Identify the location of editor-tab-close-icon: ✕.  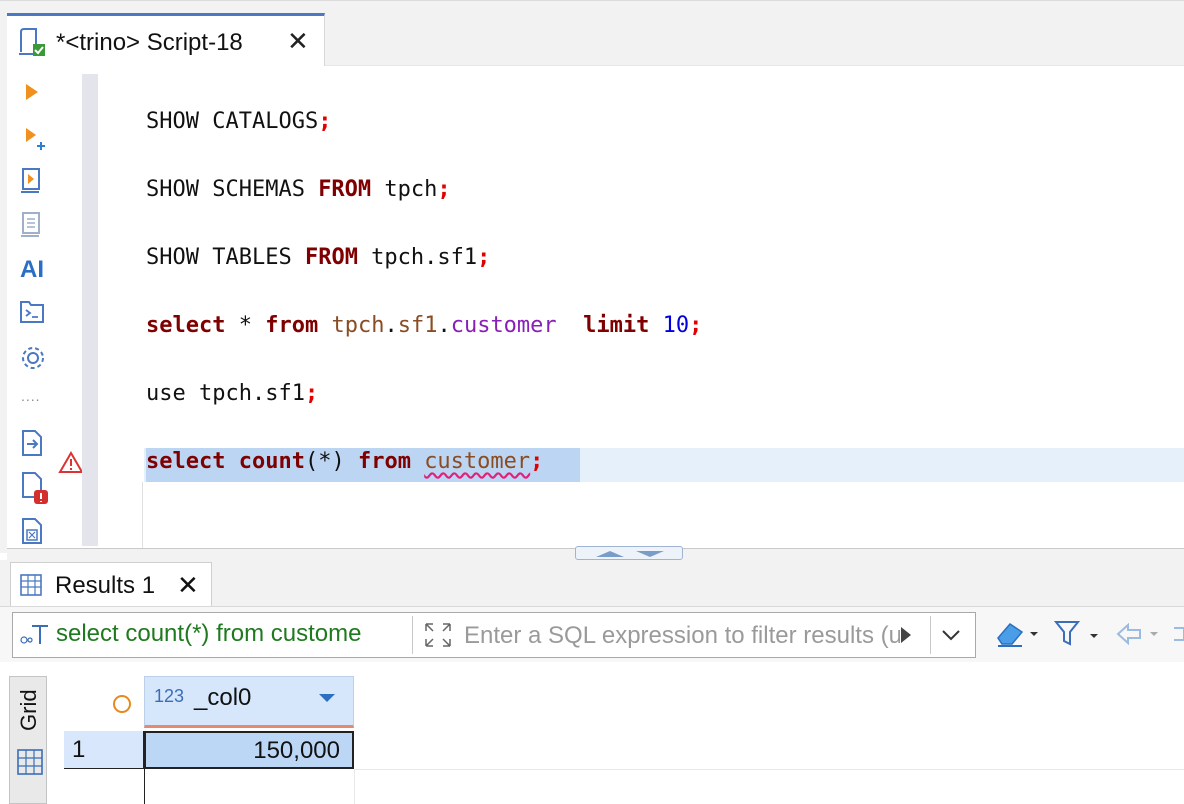
(298, 41).